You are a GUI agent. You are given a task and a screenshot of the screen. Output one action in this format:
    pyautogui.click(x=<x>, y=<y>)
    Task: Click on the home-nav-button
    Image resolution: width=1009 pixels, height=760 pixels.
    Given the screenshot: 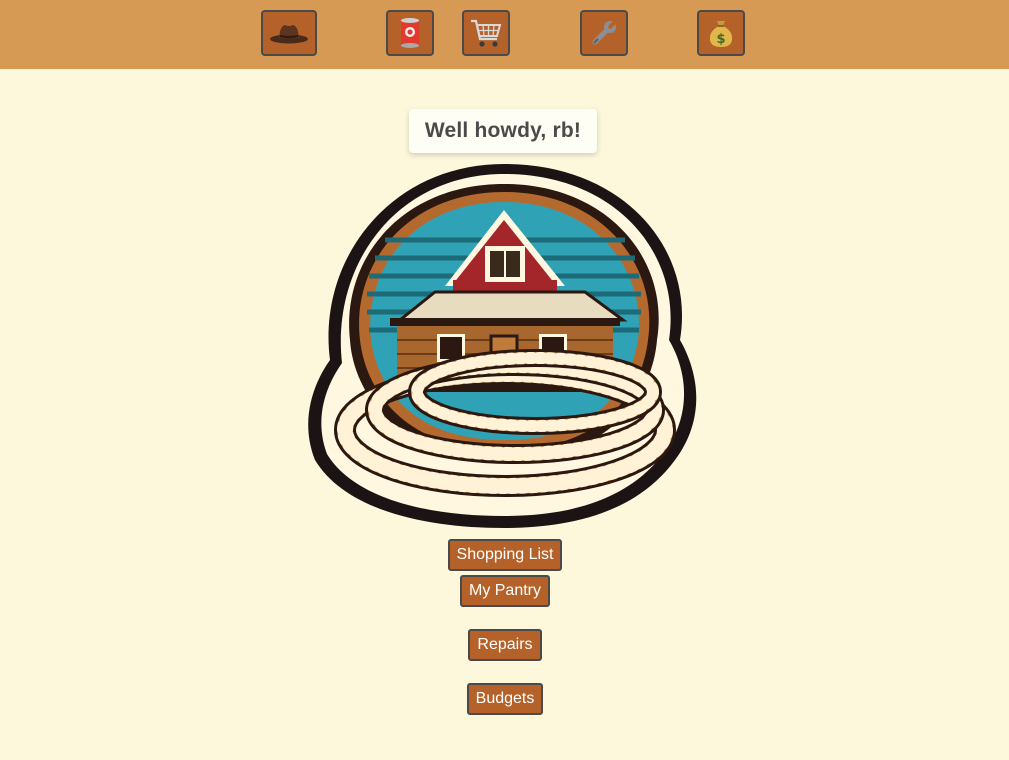 What is the action you would take?
    pyautogui.click(x=289, y=33)
    